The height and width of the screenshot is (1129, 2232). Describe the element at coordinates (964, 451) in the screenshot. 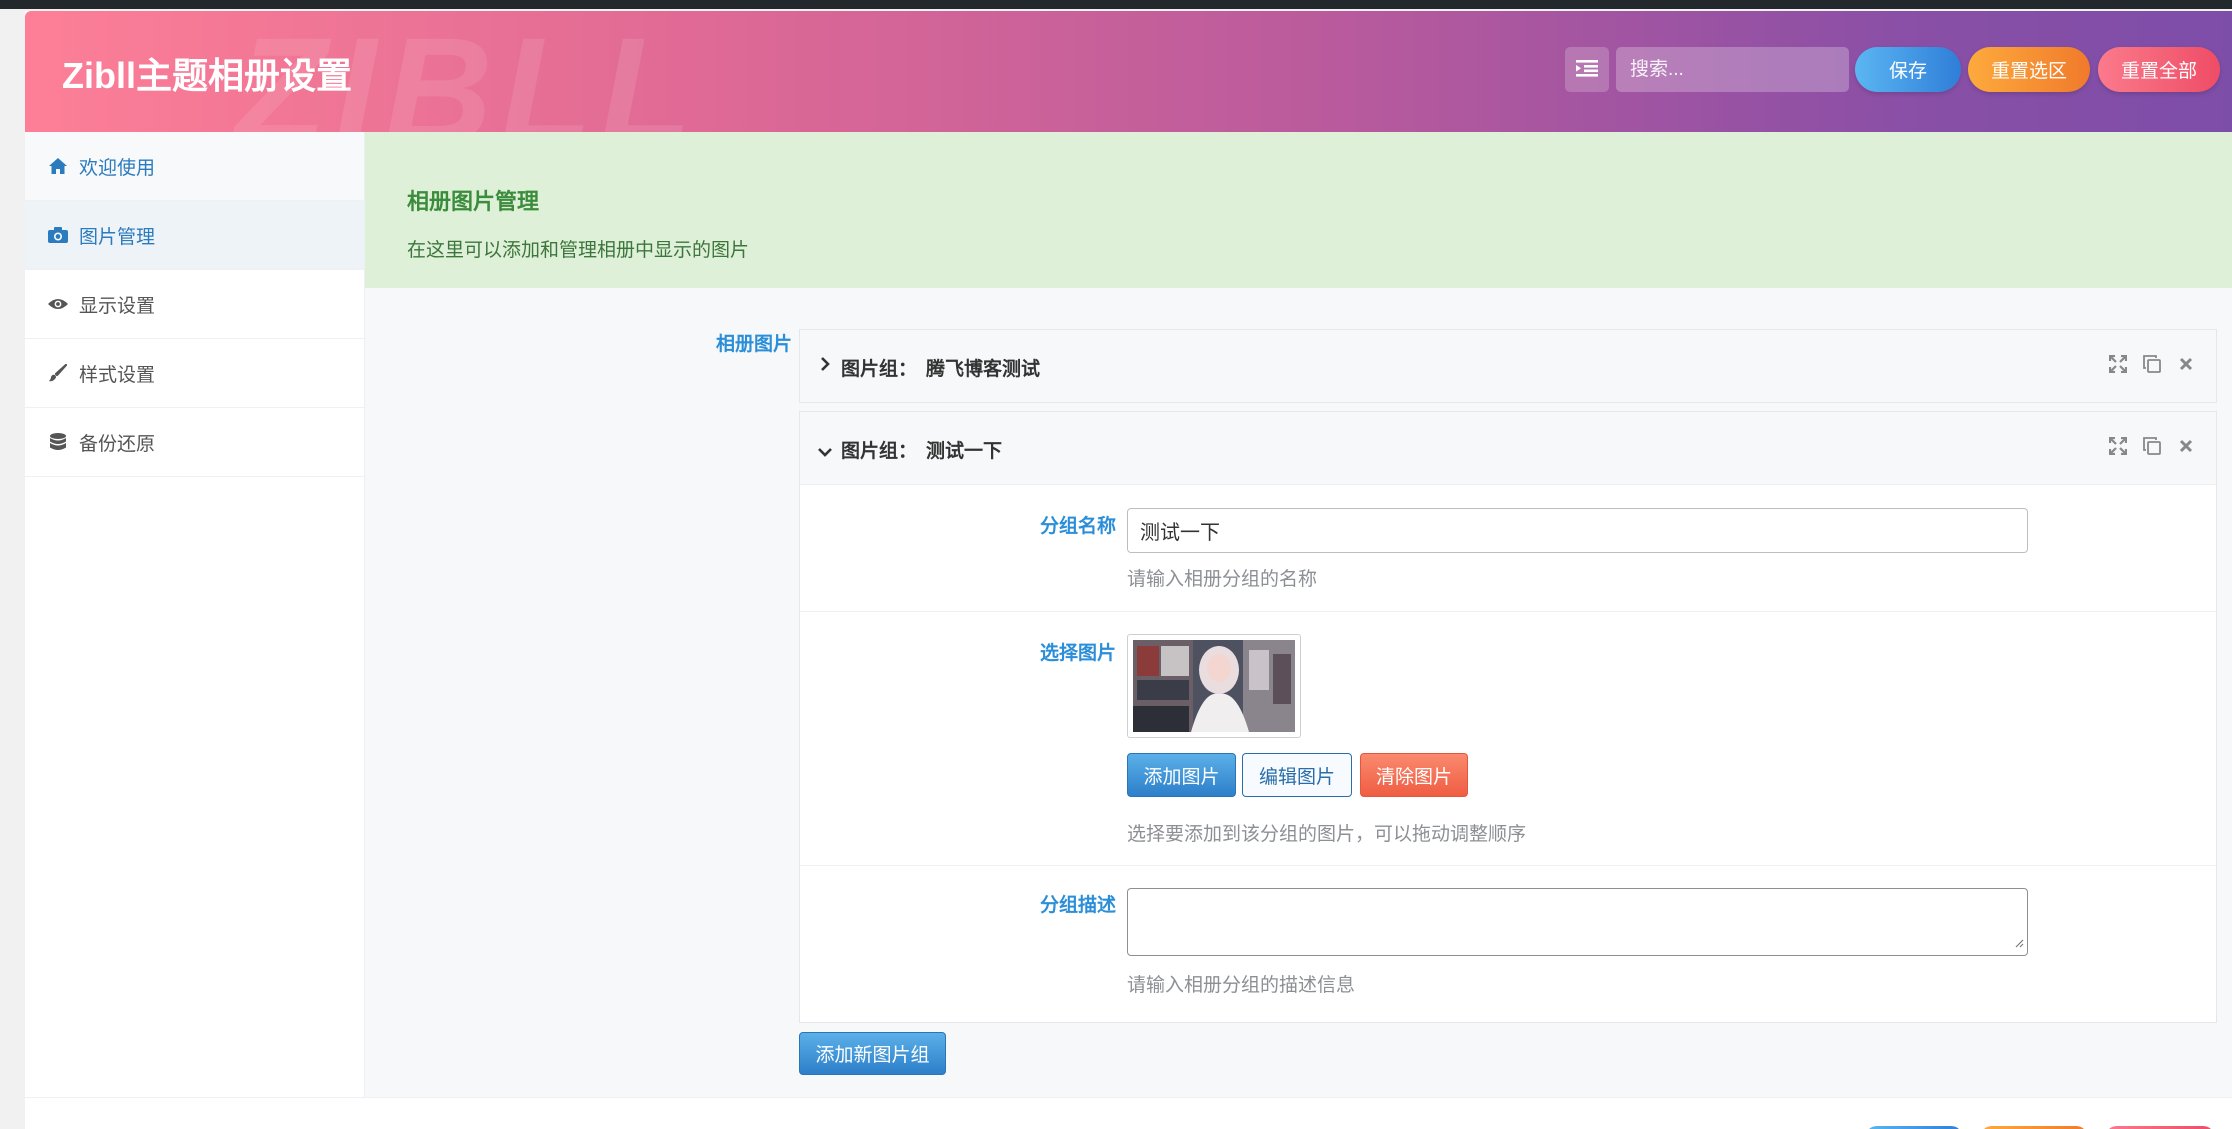

I see `group-name: 测试一下` at that location.